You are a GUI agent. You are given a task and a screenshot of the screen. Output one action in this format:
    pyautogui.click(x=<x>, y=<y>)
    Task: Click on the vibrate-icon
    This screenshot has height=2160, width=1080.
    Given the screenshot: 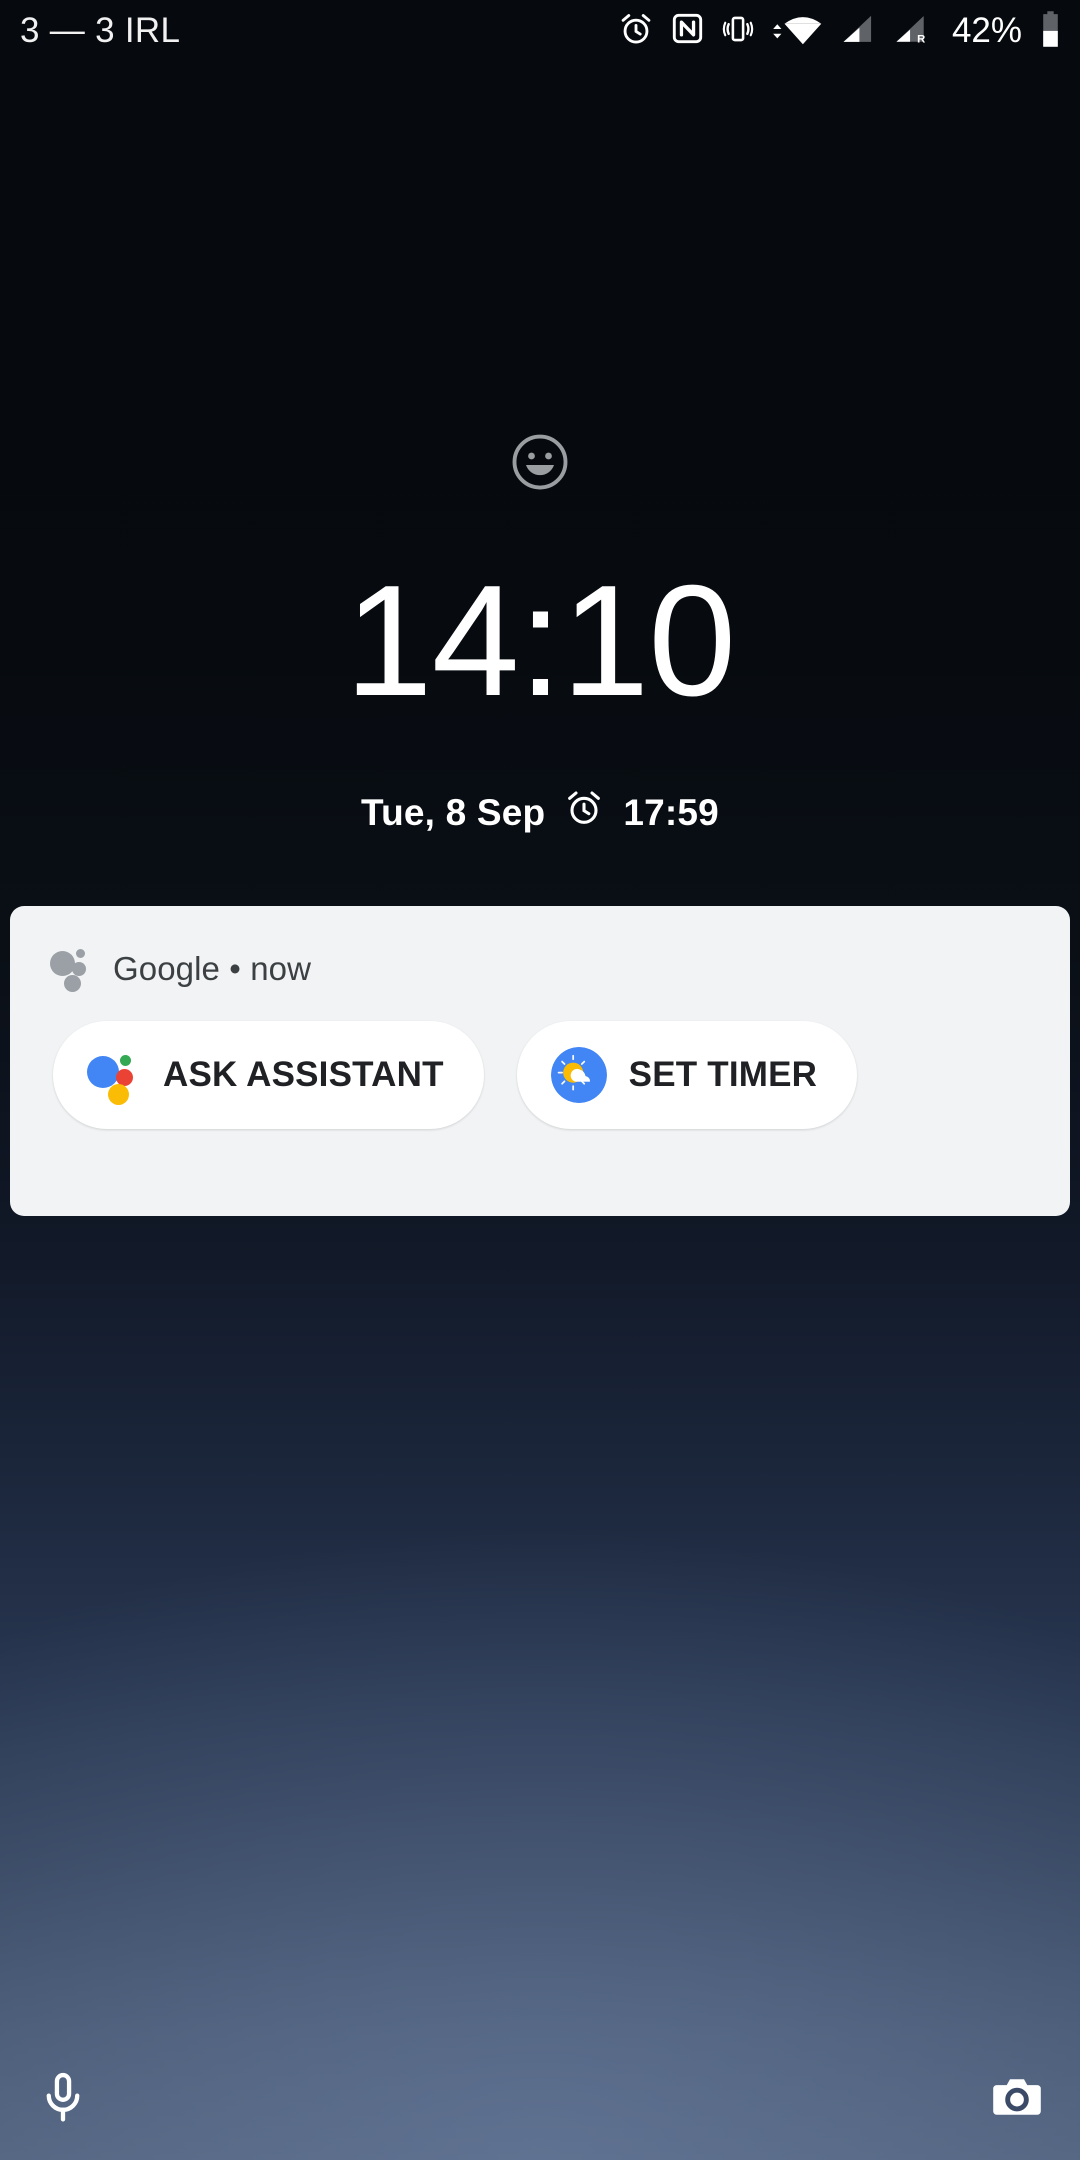 What is the action you would take?
    pyautogui.click(x=738, y=31)
    